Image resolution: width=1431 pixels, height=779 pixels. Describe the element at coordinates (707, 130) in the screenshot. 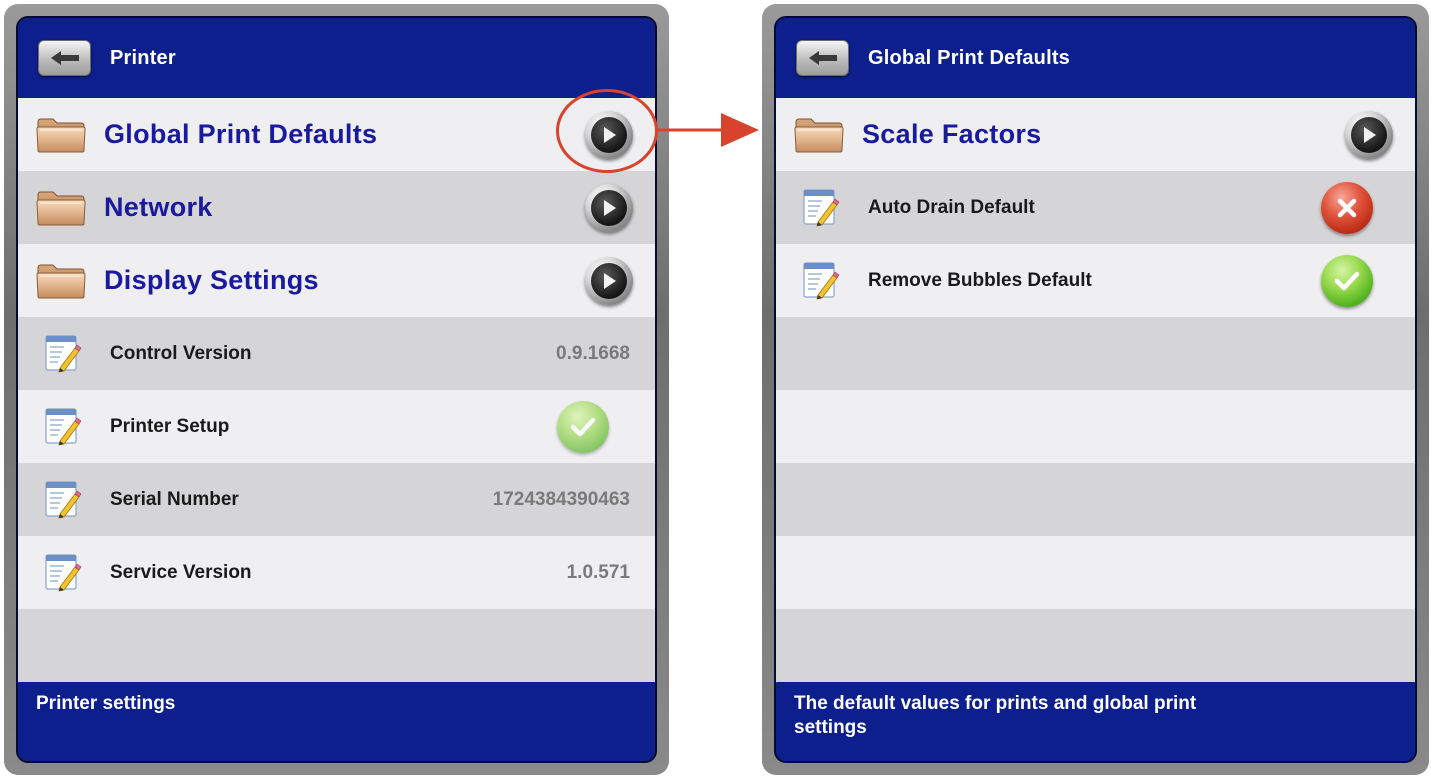

I see `transition-arrow-icon` at that location.